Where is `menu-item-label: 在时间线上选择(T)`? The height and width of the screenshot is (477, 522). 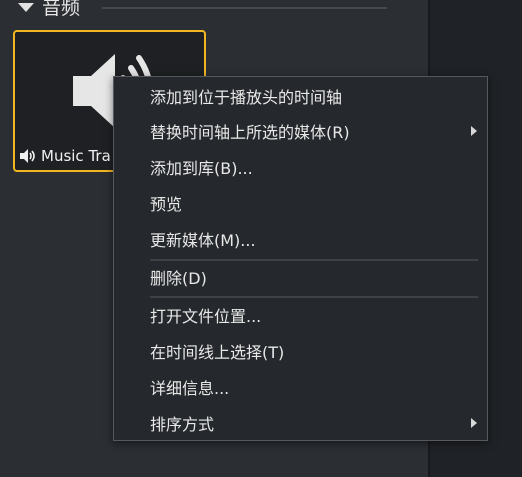 menu-item-label: 在时间线上选择(T) is located at coordinates (217, 352).